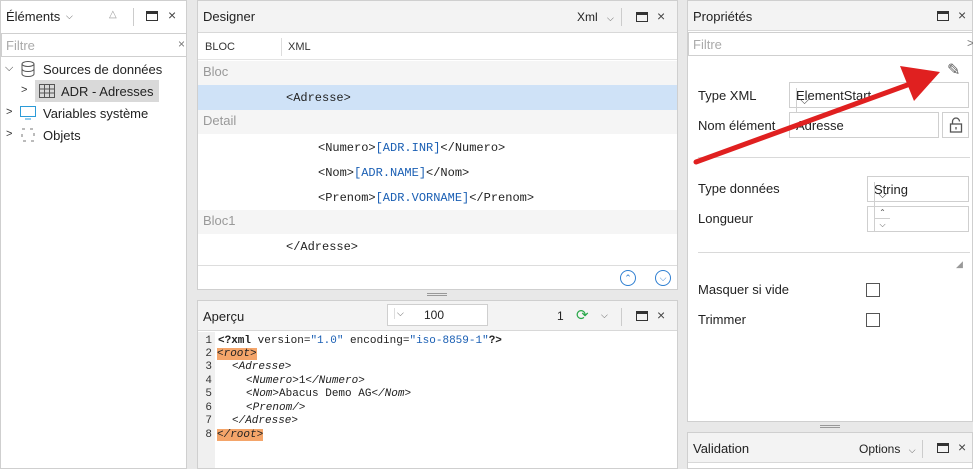 Image resolution: width=973 pixels, height=469 pixels. Describe the element at coordinates (830, 44) in the screenshot. I see `properties-filter-input: Filtre >` at that location.